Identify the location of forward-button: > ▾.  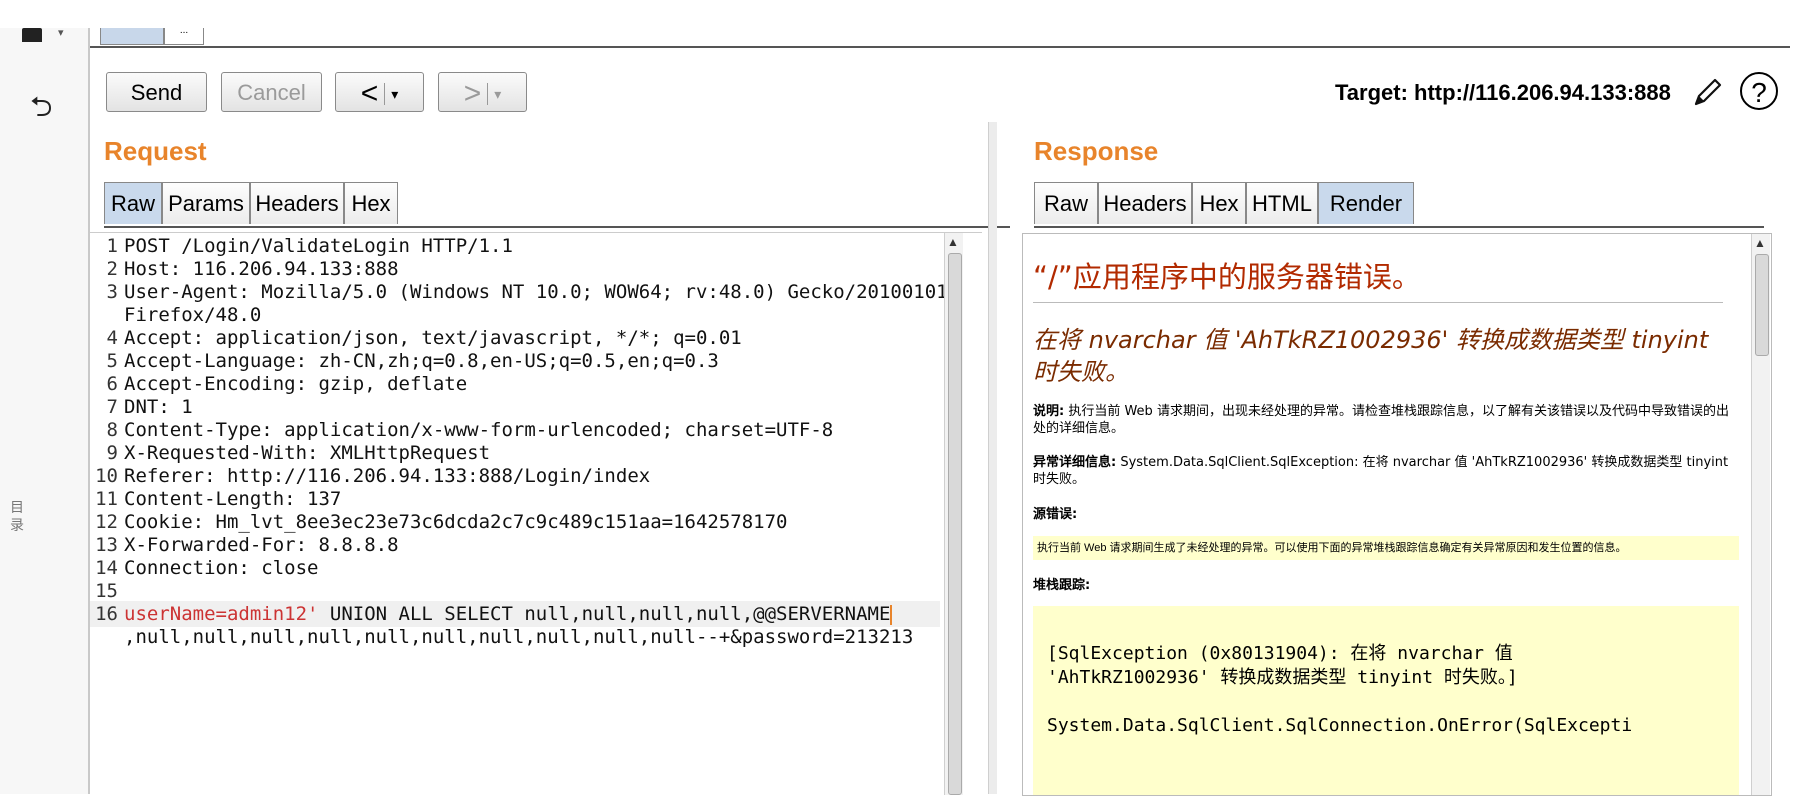
(482, 92).